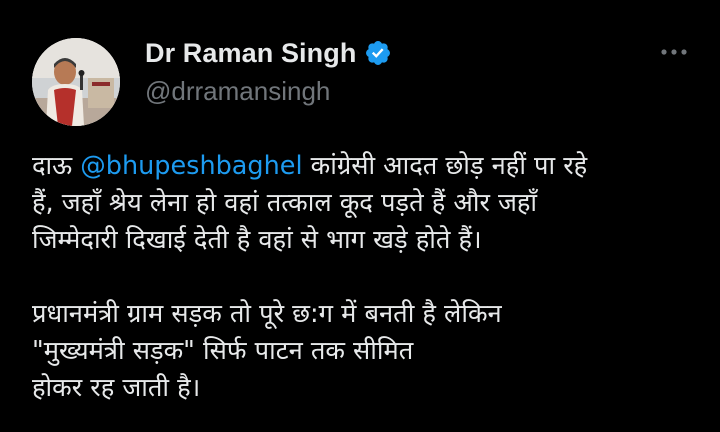  What do you see at coordinates (56, 166) in the screenshot?
I see `text-segment: दाऊ` at bounding box center [56, 166].